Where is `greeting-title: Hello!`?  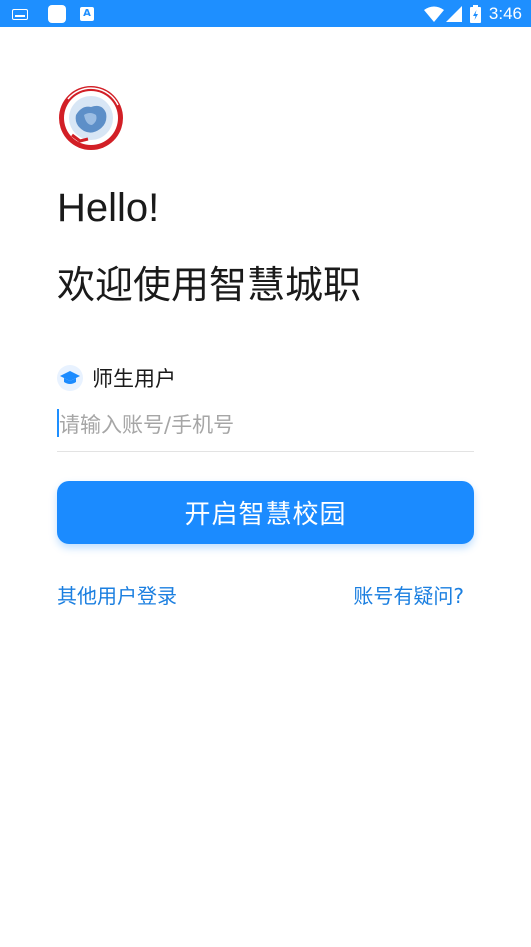
greeting-title: Hello! is located at coordinates (108, 208).